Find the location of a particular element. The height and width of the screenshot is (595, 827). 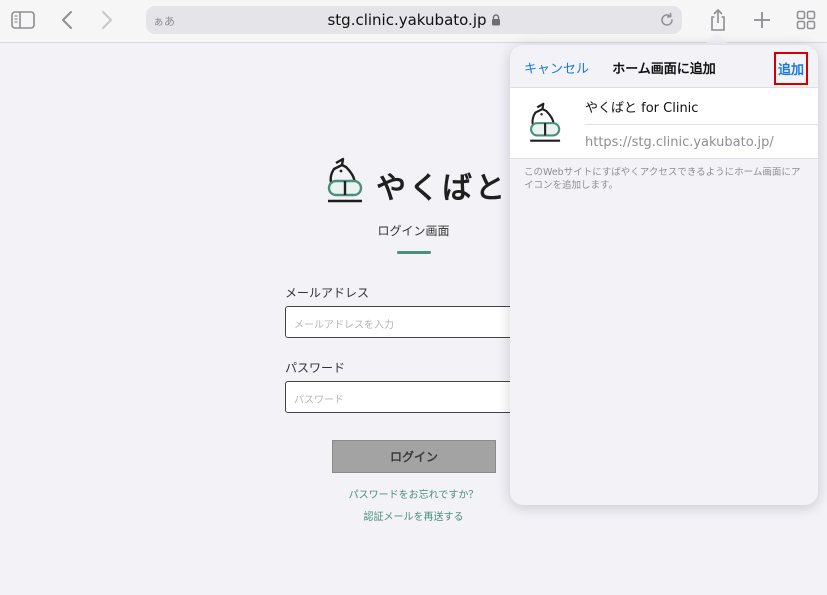

popover-description: このWebサイトにすばやくアクセスできるようにホーム画面にアイコンを追加します。 is located at coordinates (662, 179).